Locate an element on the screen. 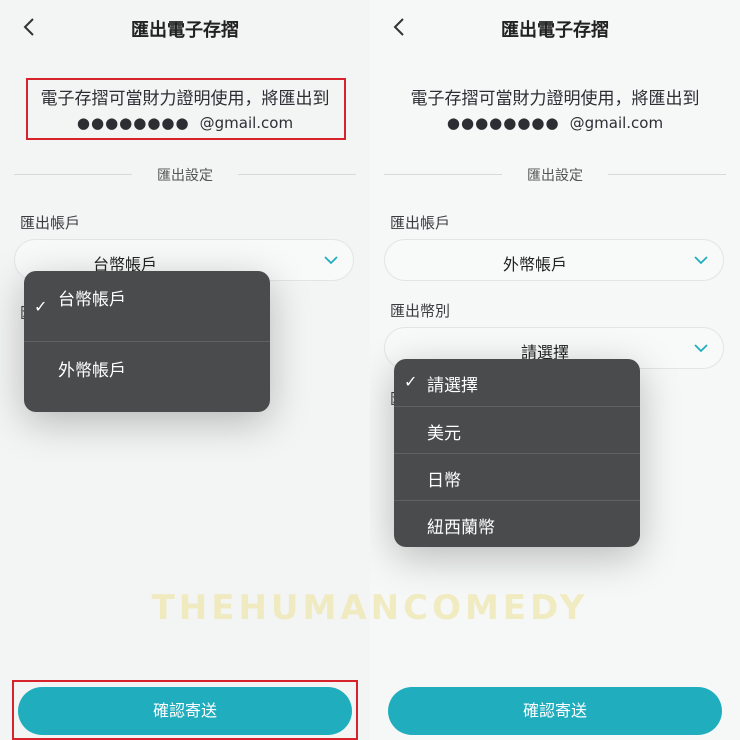 Image resolution: width=740 pixels, height=740 pixels. option-label: 美元 is located at coordinates (444, 434).